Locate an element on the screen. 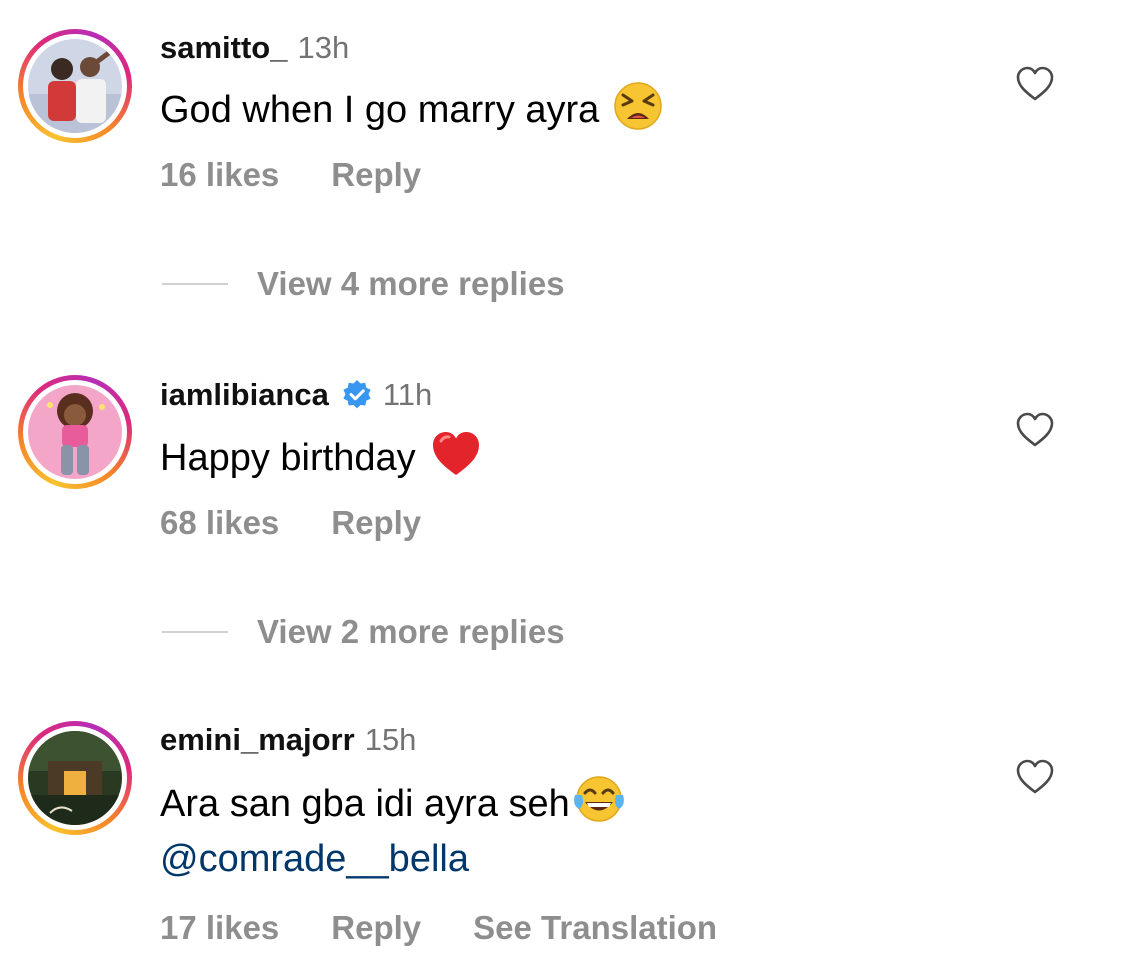 This screenshot has width=1125, height=971. comment-body: God when I go marry ayra is located at coordinates (380, 110).